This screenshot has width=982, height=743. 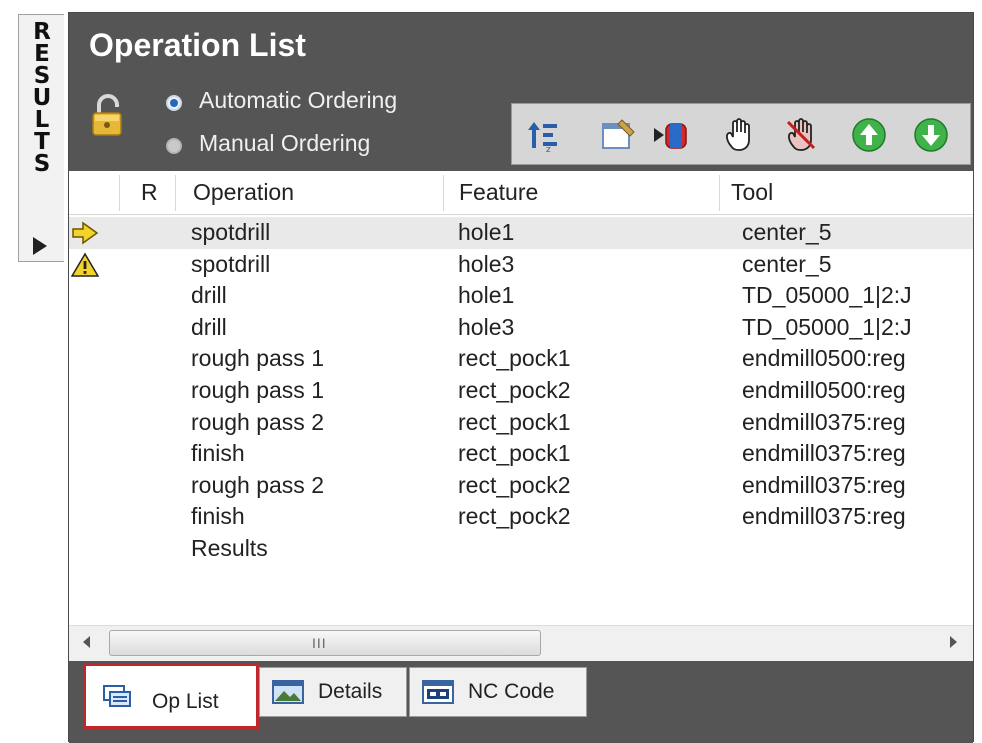 I want to click on grid-header: R Operation Feature Tool, so click(x=521, y=193).